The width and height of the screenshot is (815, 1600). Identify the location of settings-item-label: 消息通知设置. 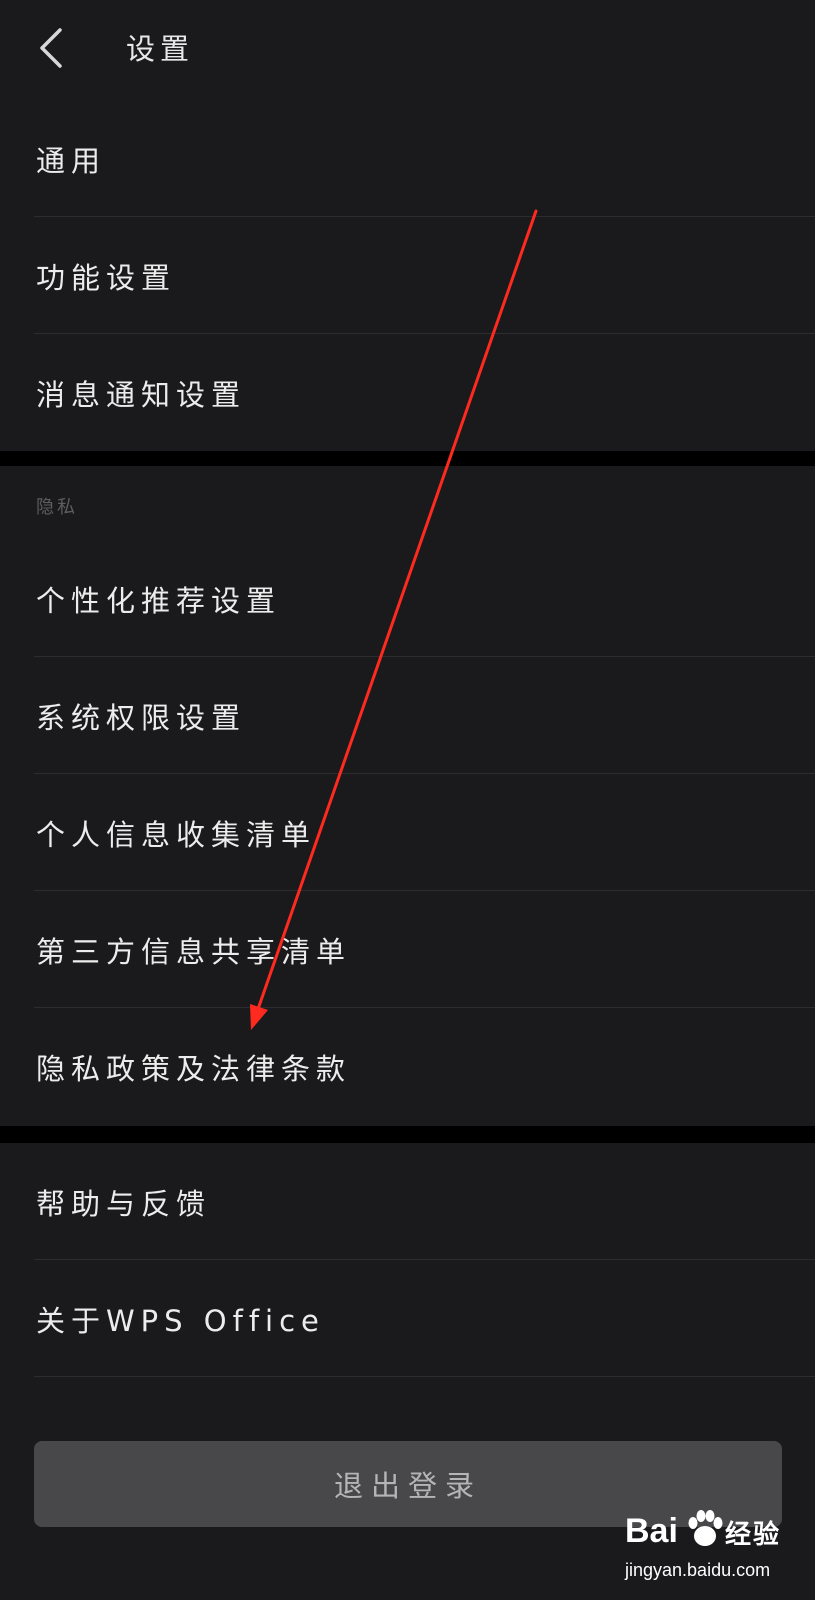
(141, 394).